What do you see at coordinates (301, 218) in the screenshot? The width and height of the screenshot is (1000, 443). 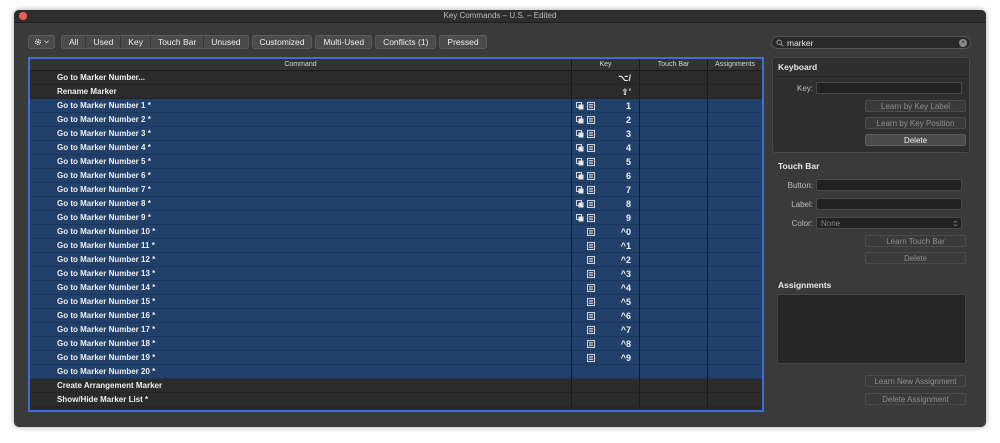 I see `command-cell: Go to Marker Number 9 *` at bounding box center [301, 218].